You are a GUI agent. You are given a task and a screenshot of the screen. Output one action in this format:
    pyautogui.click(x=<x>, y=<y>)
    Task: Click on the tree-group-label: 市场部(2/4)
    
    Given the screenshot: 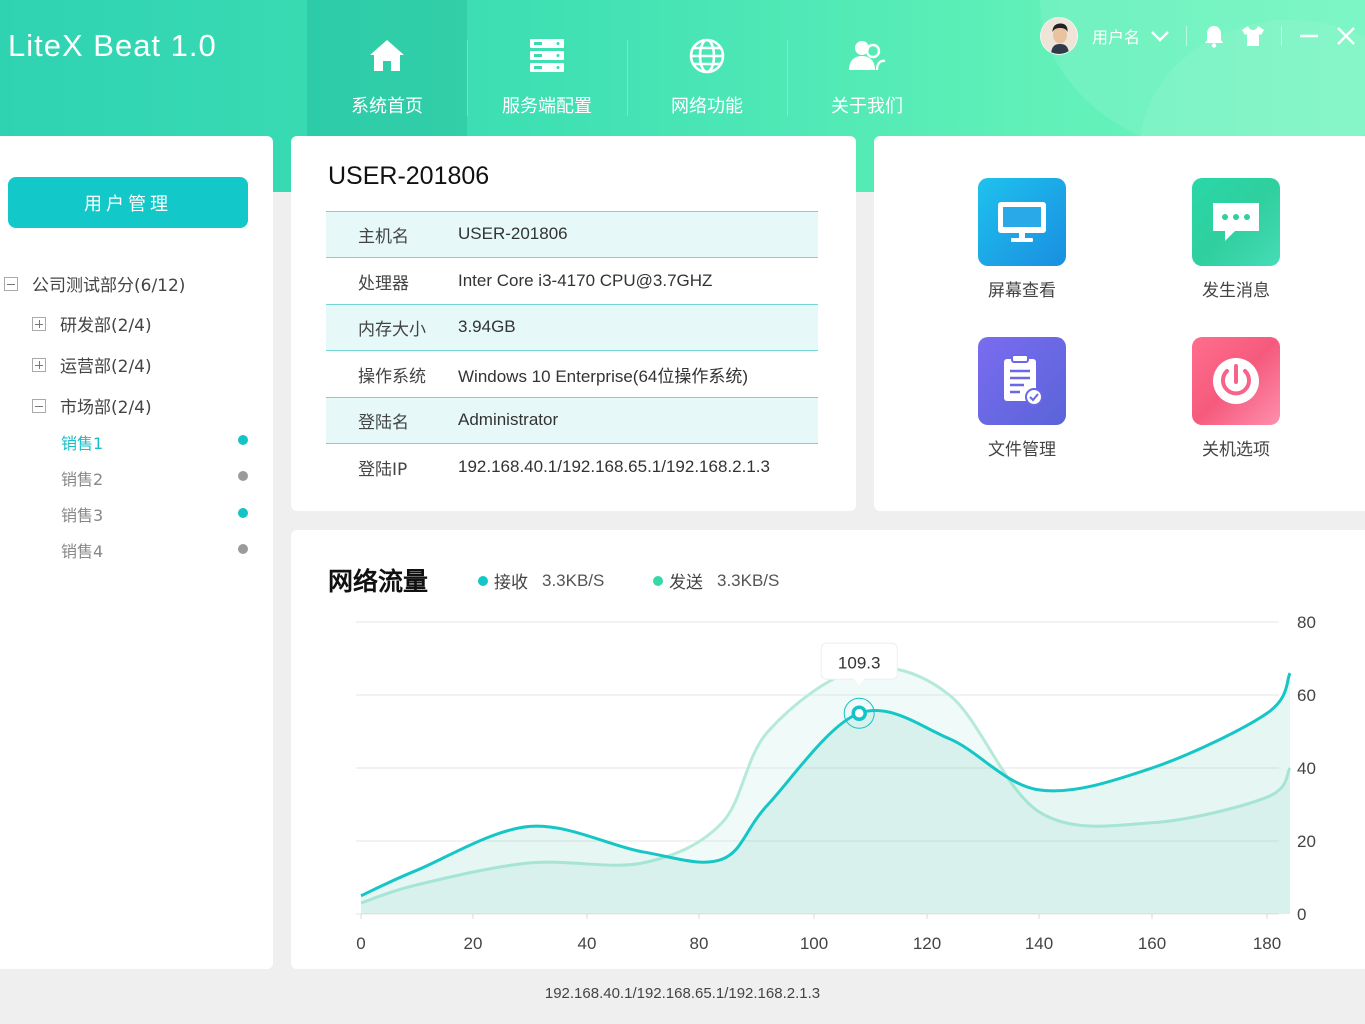 What is the action you would take?
    pyautogui.click(x=106, y=408)
    